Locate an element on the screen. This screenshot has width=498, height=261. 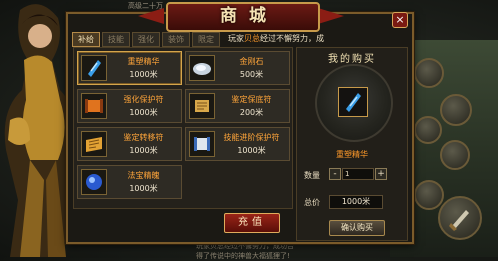
tab-enhance: 强化 is located at coordinates (146, 39).